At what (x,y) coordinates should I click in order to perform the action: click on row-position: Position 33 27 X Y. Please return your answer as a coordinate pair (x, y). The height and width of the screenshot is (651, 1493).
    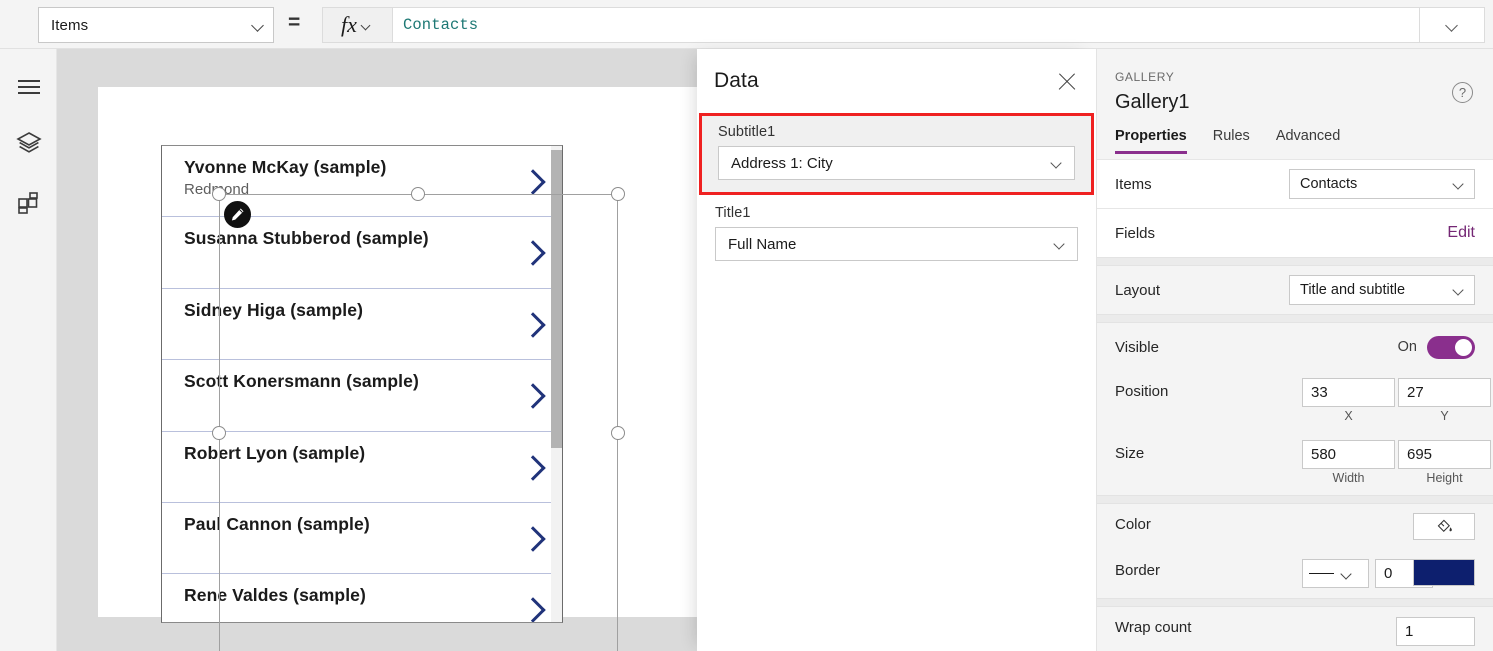
    Looking at the image, I should click on (1295, 402).